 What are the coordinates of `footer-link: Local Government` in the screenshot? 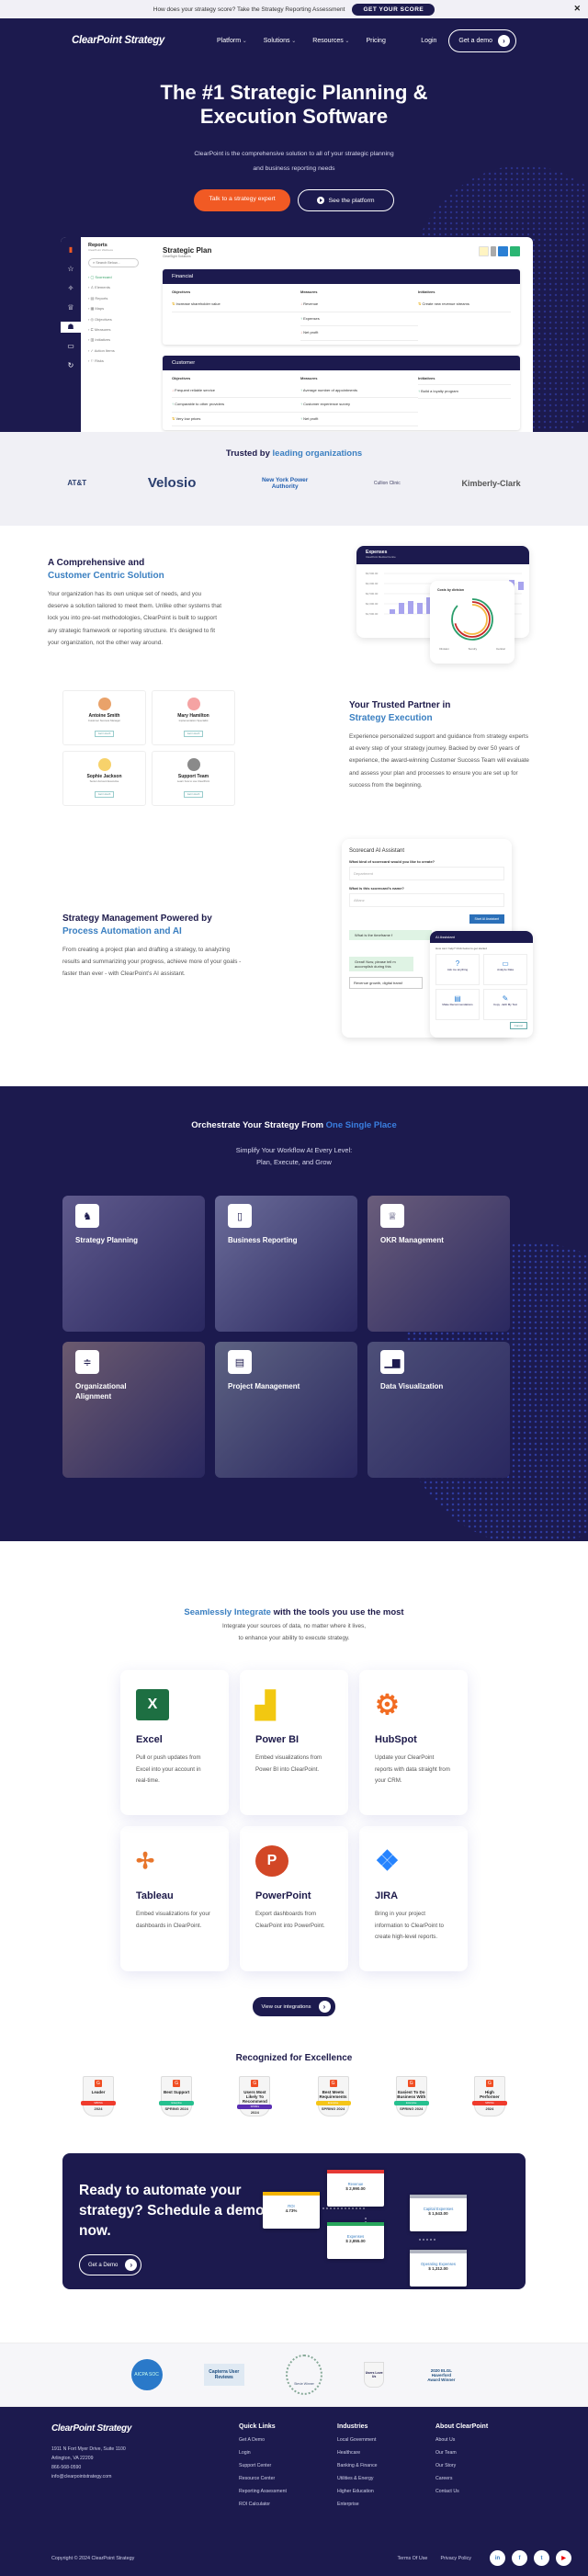 It's located at (380, 2440).